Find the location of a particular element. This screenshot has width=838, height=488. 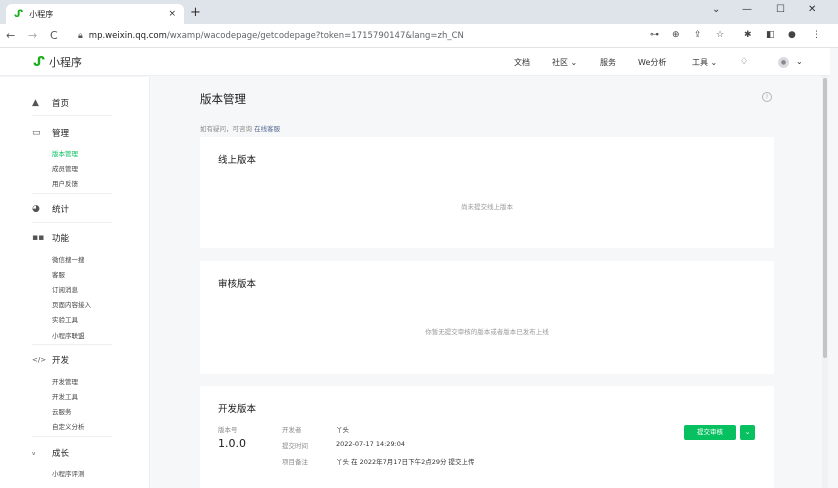

sidebar-item-member-manage: 成员管理 is located at coordinates (65, 168).